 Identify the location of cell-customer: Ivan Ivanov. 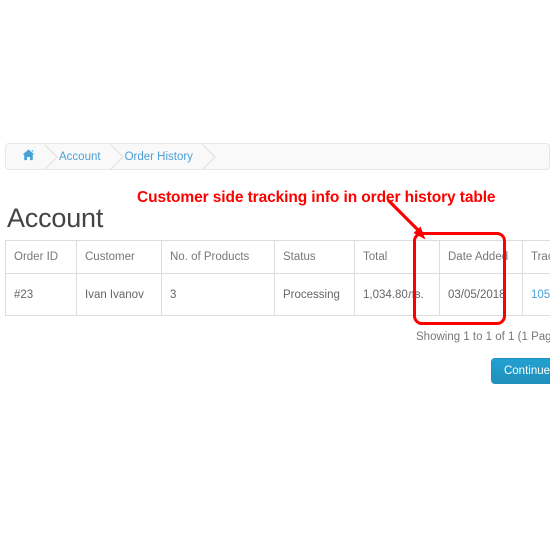
(119, 294).